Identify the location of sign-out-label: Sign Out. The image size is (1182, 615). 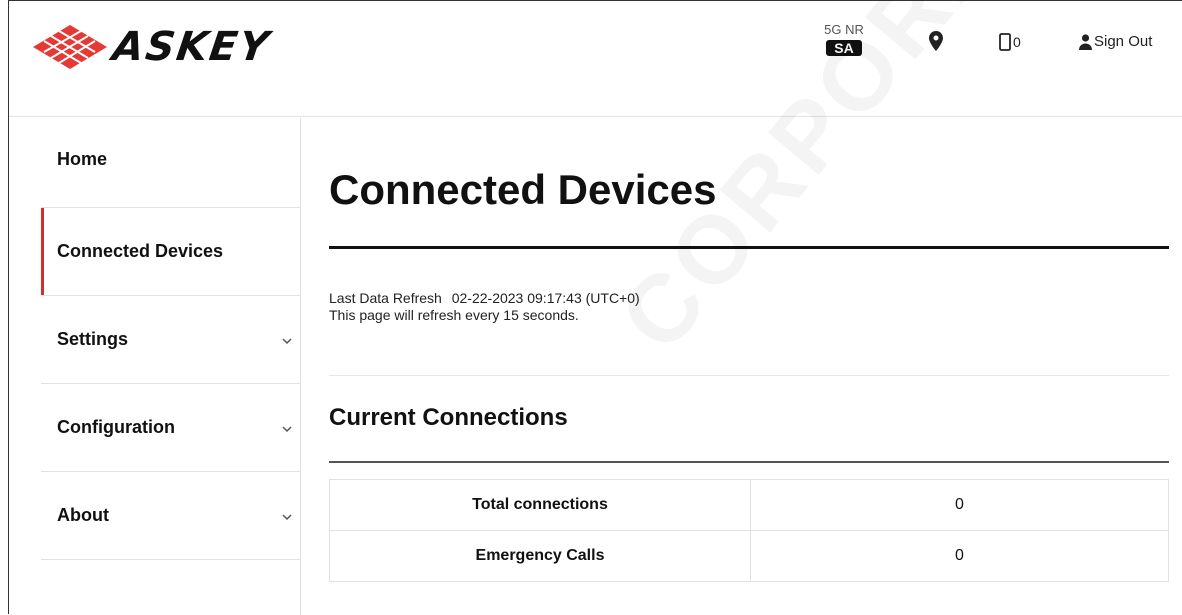
(1123, 41).